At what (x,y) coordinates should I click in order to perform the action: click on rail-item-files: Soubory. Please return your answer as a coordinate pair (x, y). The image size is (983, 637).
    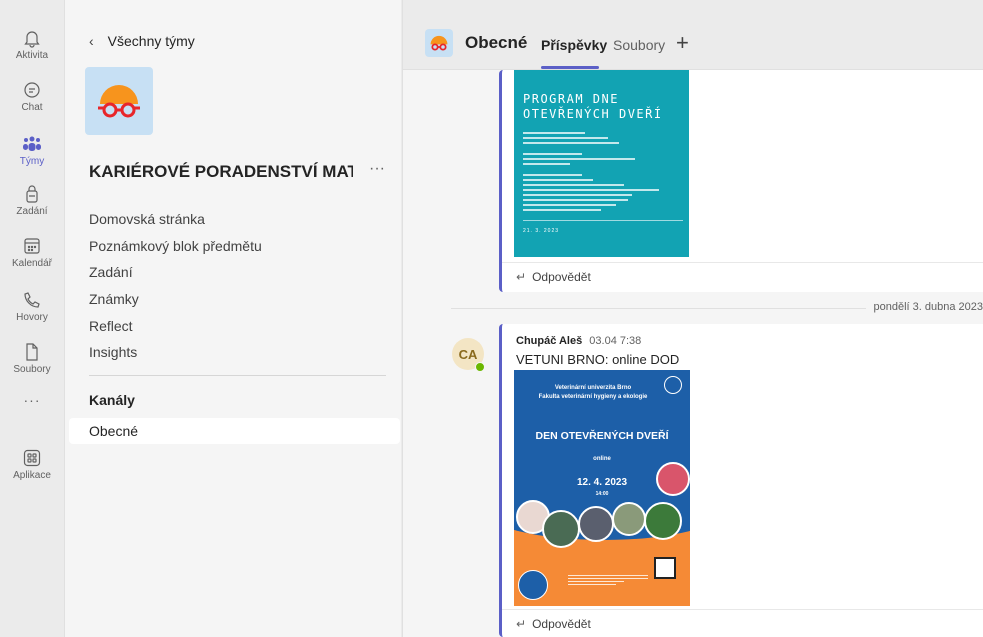
    Looking at the image, I should click on (32, 358).